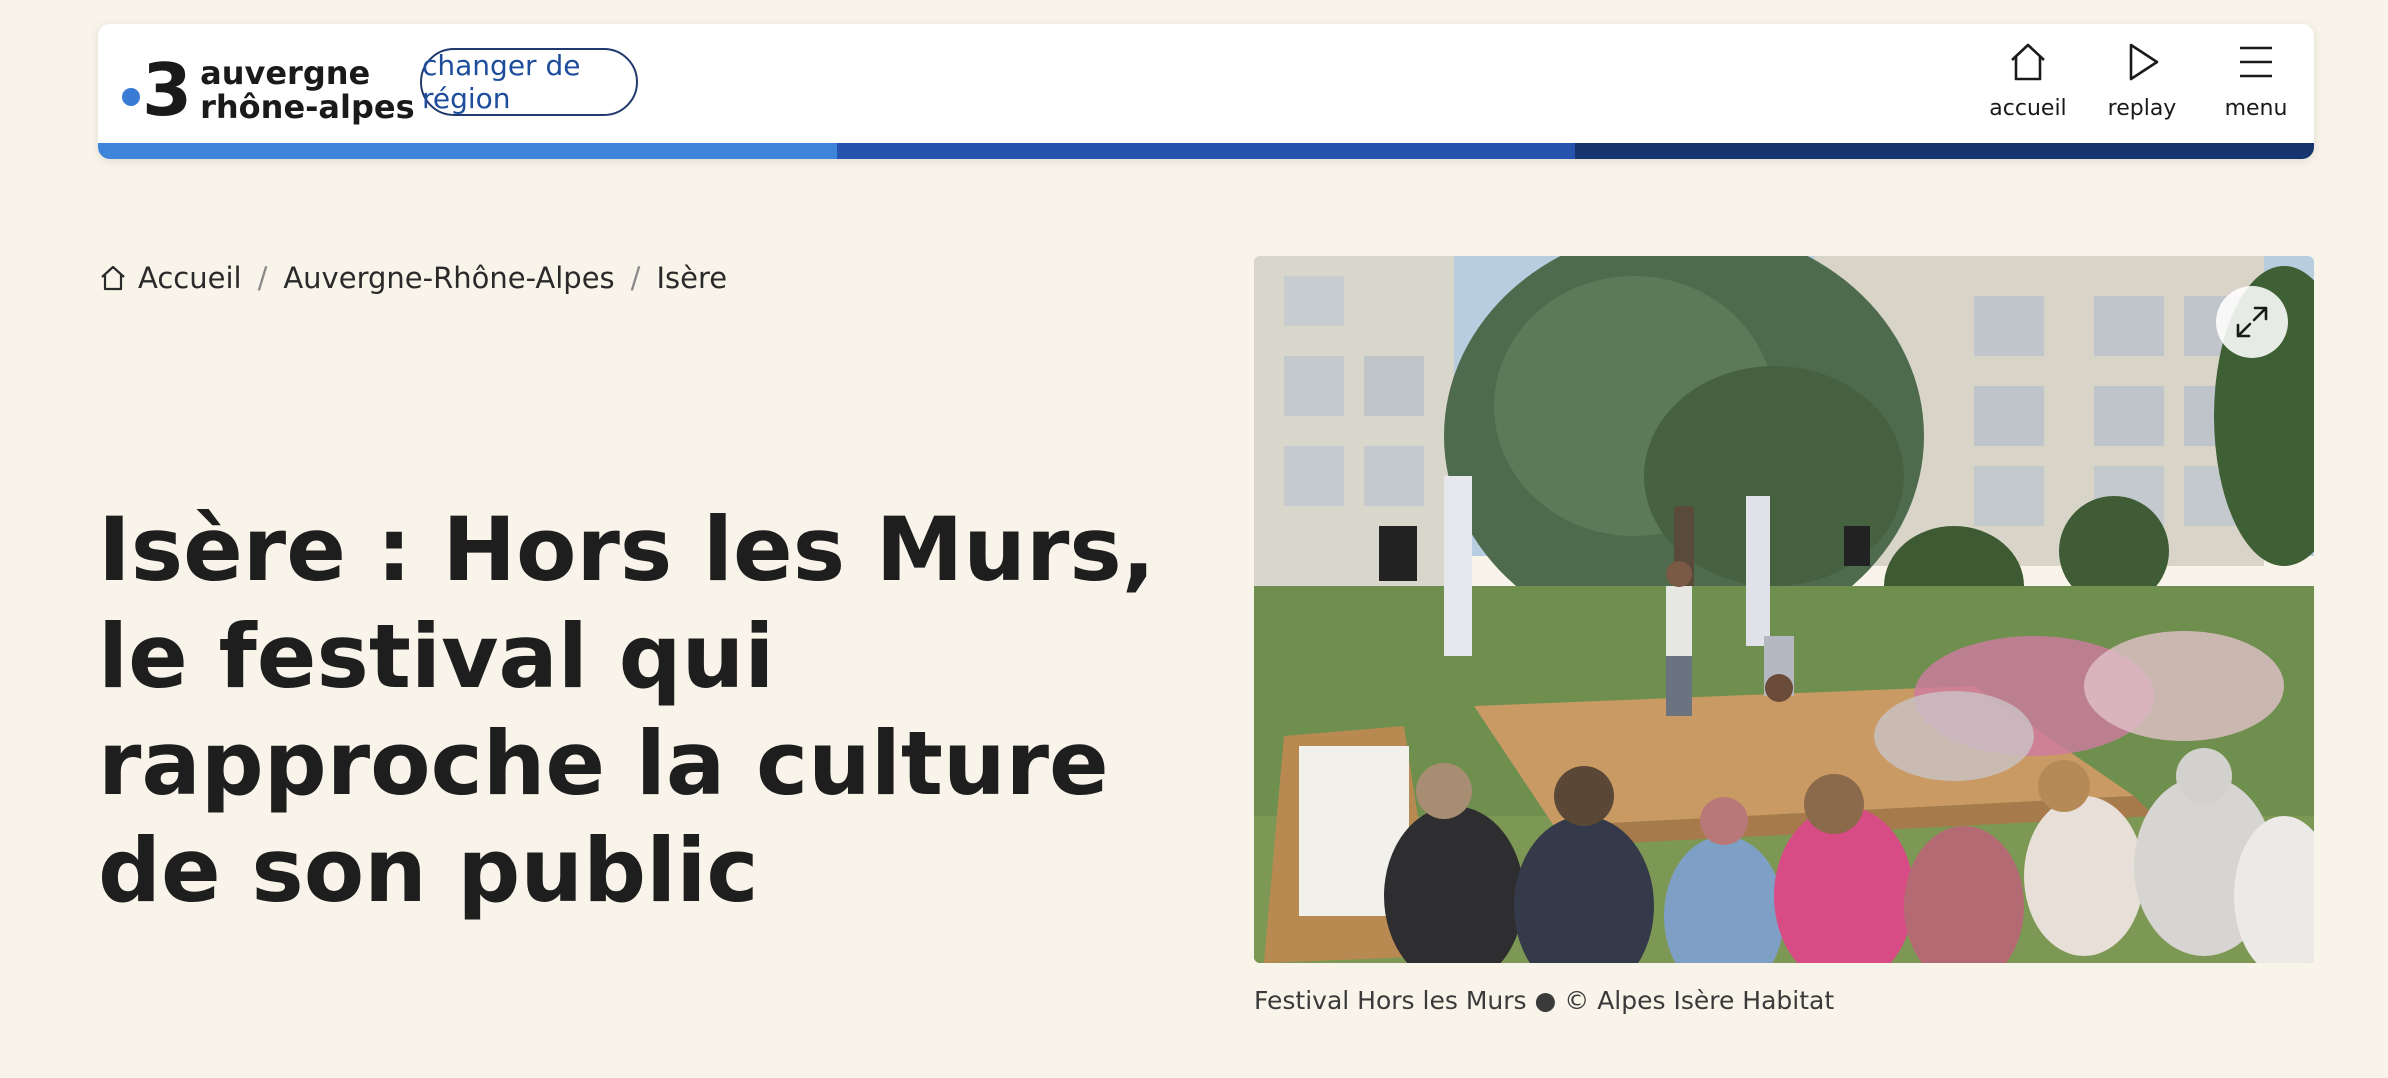 The image size is (2388, 1078). I want to click on expand-icon, so click(2252, 322).